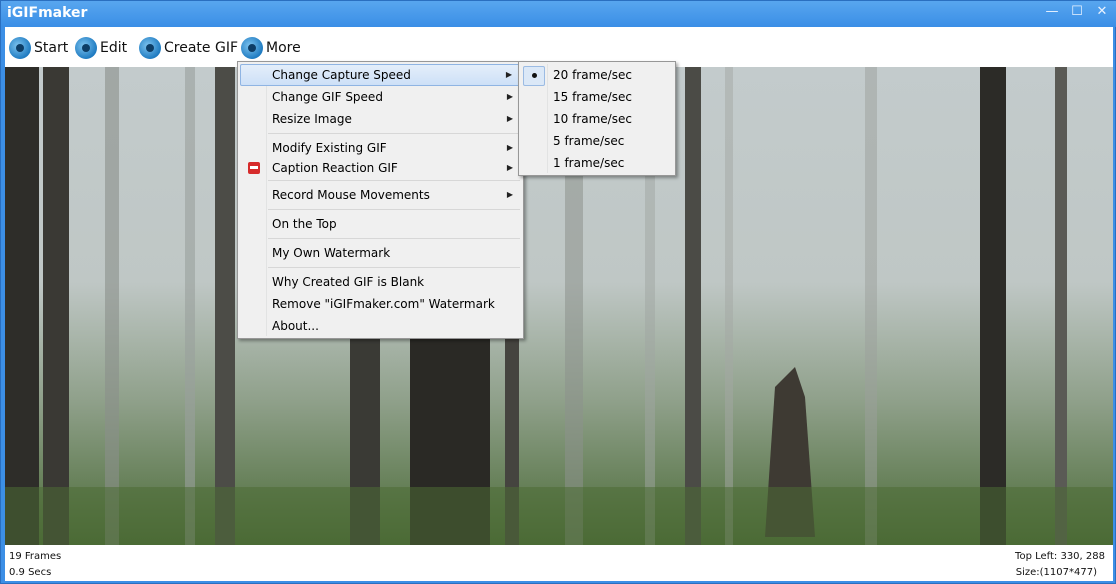 This screenshot has width=1116, height=584. I want to click on record-icon, so click(20, 48).